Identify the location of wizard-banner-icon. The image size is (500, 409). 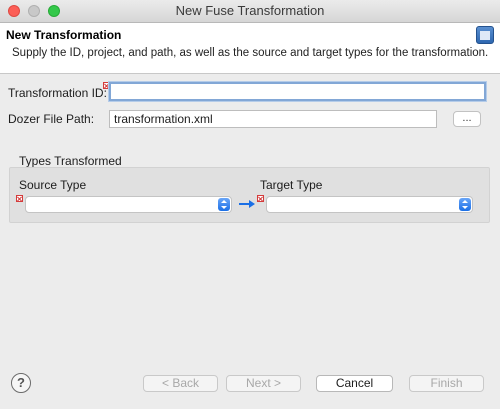
(485, 35).